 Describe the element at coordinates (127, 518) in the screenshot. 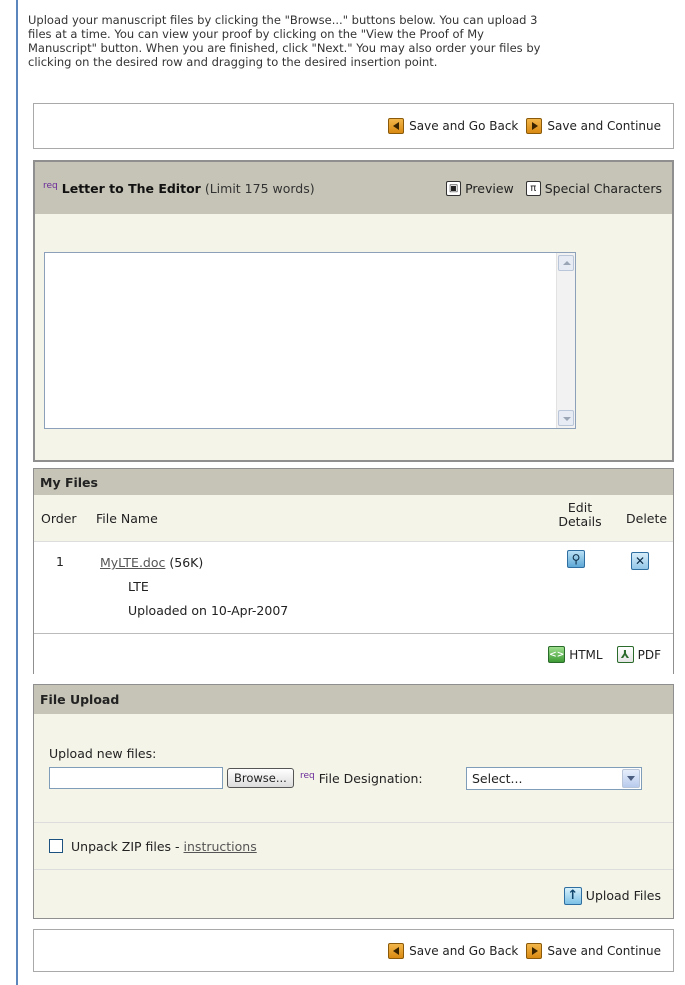

I see `column-file-name: File Name` at that location.